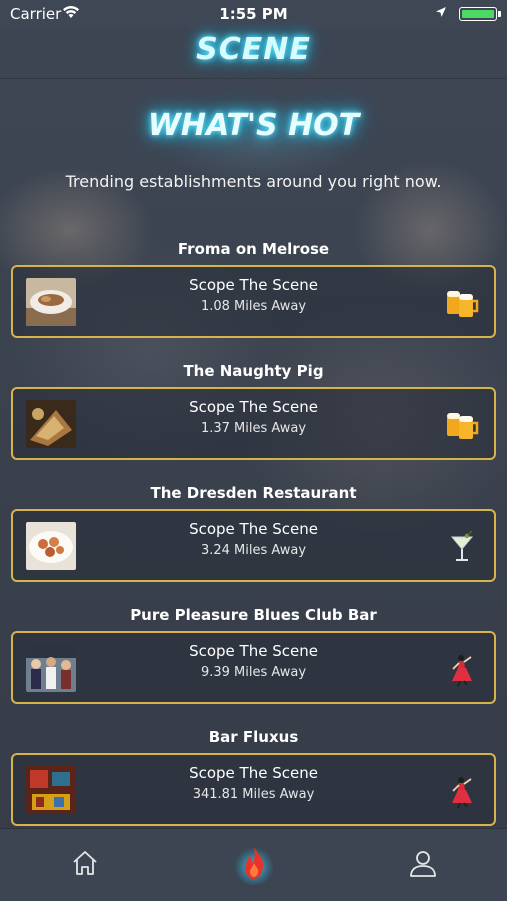  What do you see at coordinates (499, 14) in the screenshot?
I see `battery-tip` at bounding box center [499, 14].